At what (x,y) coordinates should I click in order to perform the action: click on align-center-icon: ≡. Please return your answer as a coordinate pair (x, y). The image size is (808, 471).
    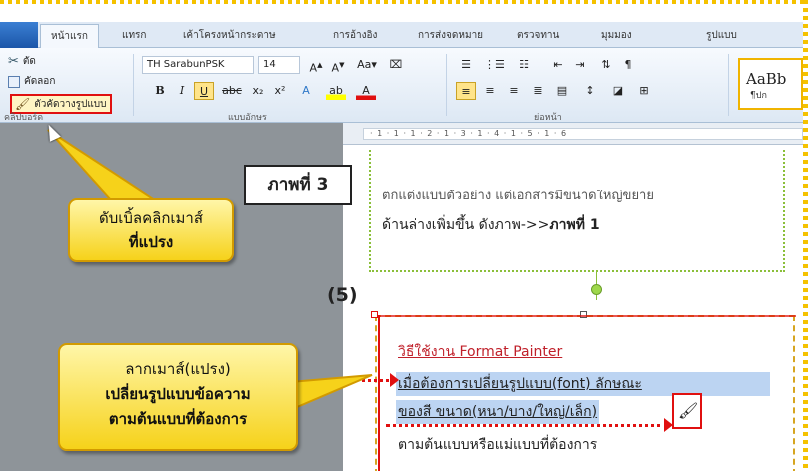
    Looking at the image, I should click on (490, 91).